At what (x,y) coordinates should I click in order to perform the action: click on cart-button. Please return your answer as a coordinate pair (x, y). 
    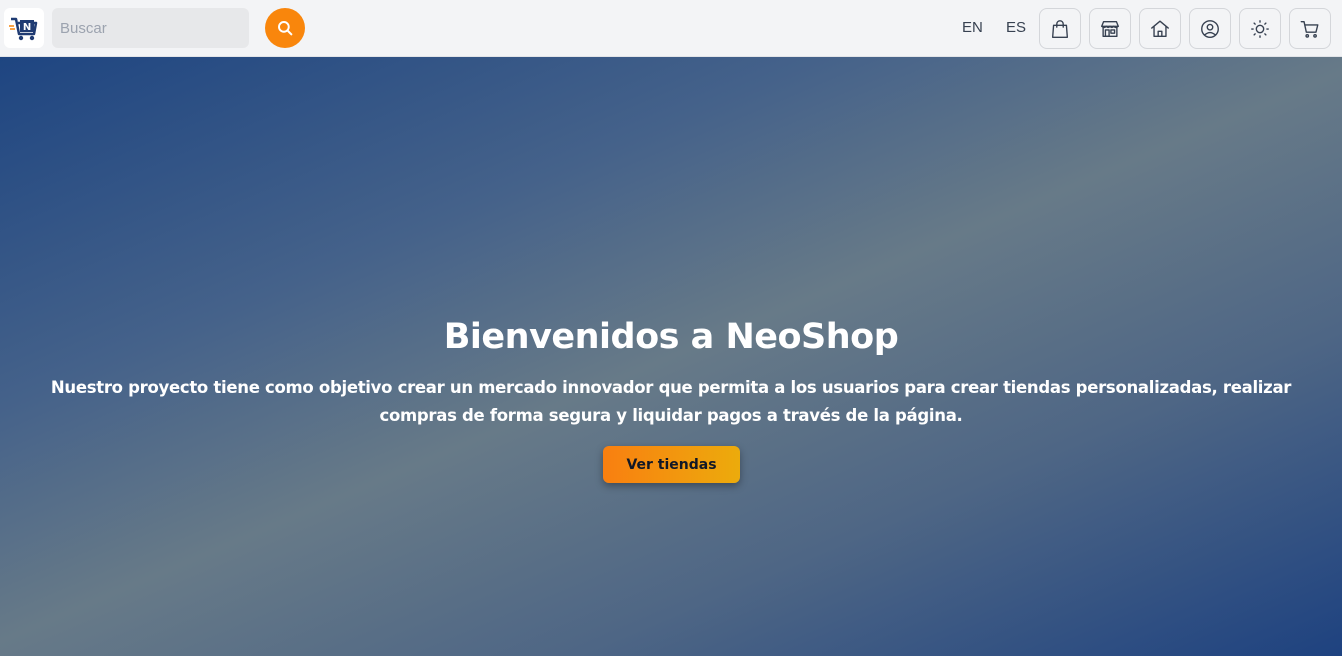
    Looking at the image, I should click on (1310, 28).